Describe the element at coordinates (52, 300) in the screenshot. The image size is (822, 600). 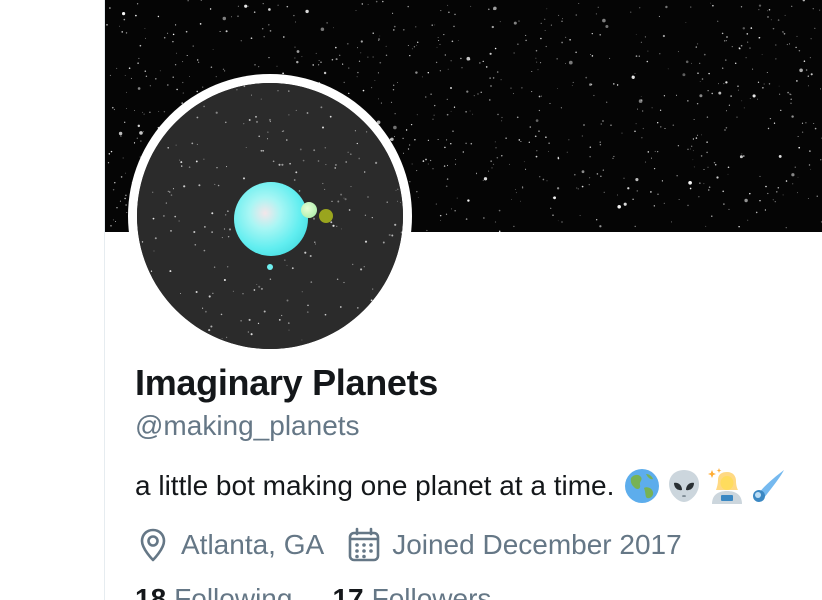
I see `left-sidebar` at that location.